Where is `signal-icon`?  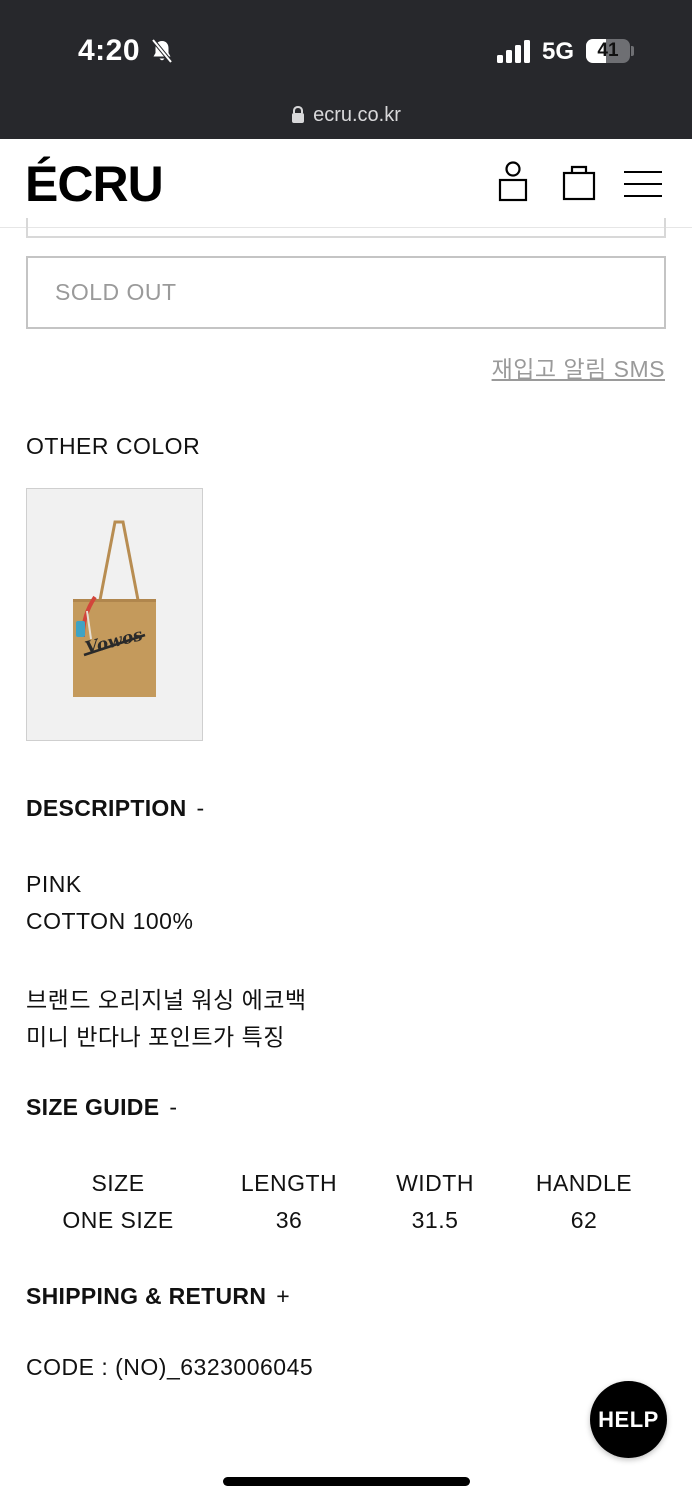 signal-icon is located at coordinates (513, 51).